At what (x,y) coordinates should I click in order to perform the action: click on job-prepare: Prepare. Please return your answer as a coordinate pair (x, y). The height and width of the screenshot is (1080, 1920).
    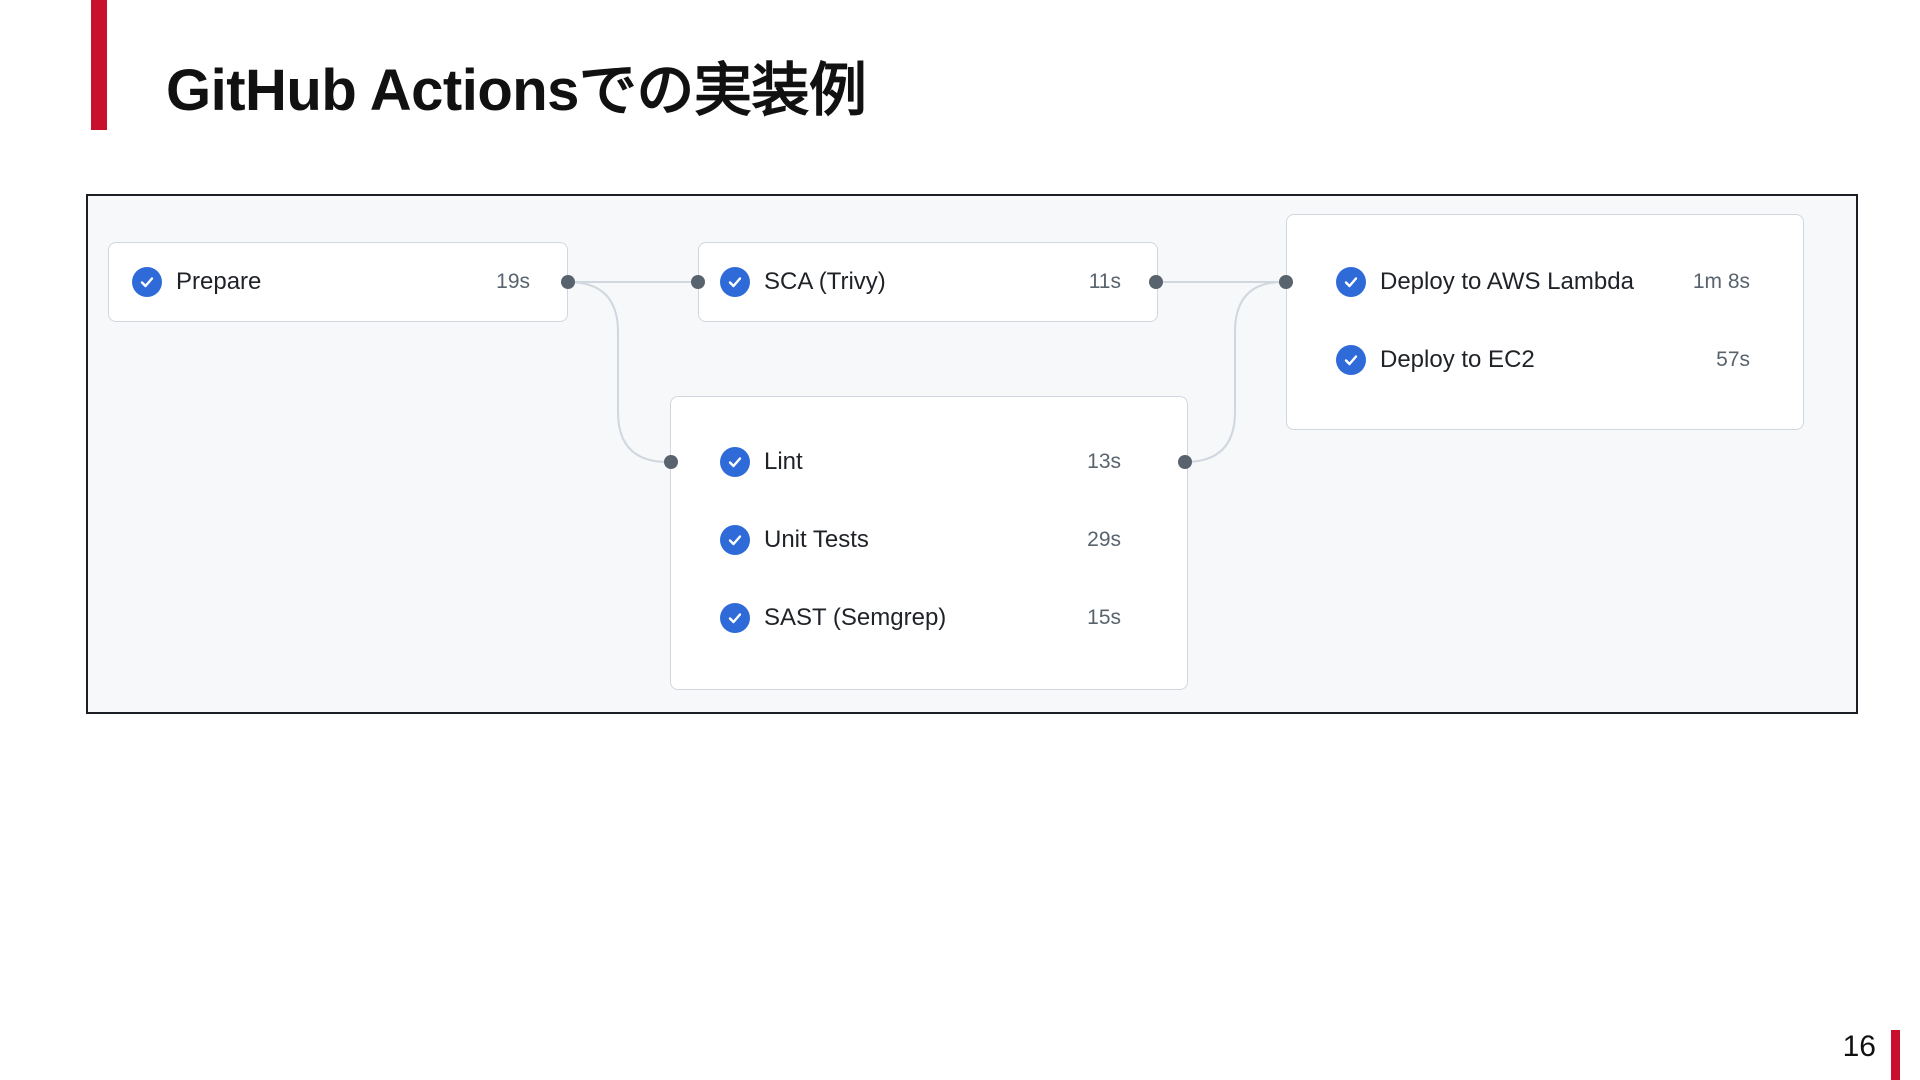
    Looking at the image, I should click on (196, 282).